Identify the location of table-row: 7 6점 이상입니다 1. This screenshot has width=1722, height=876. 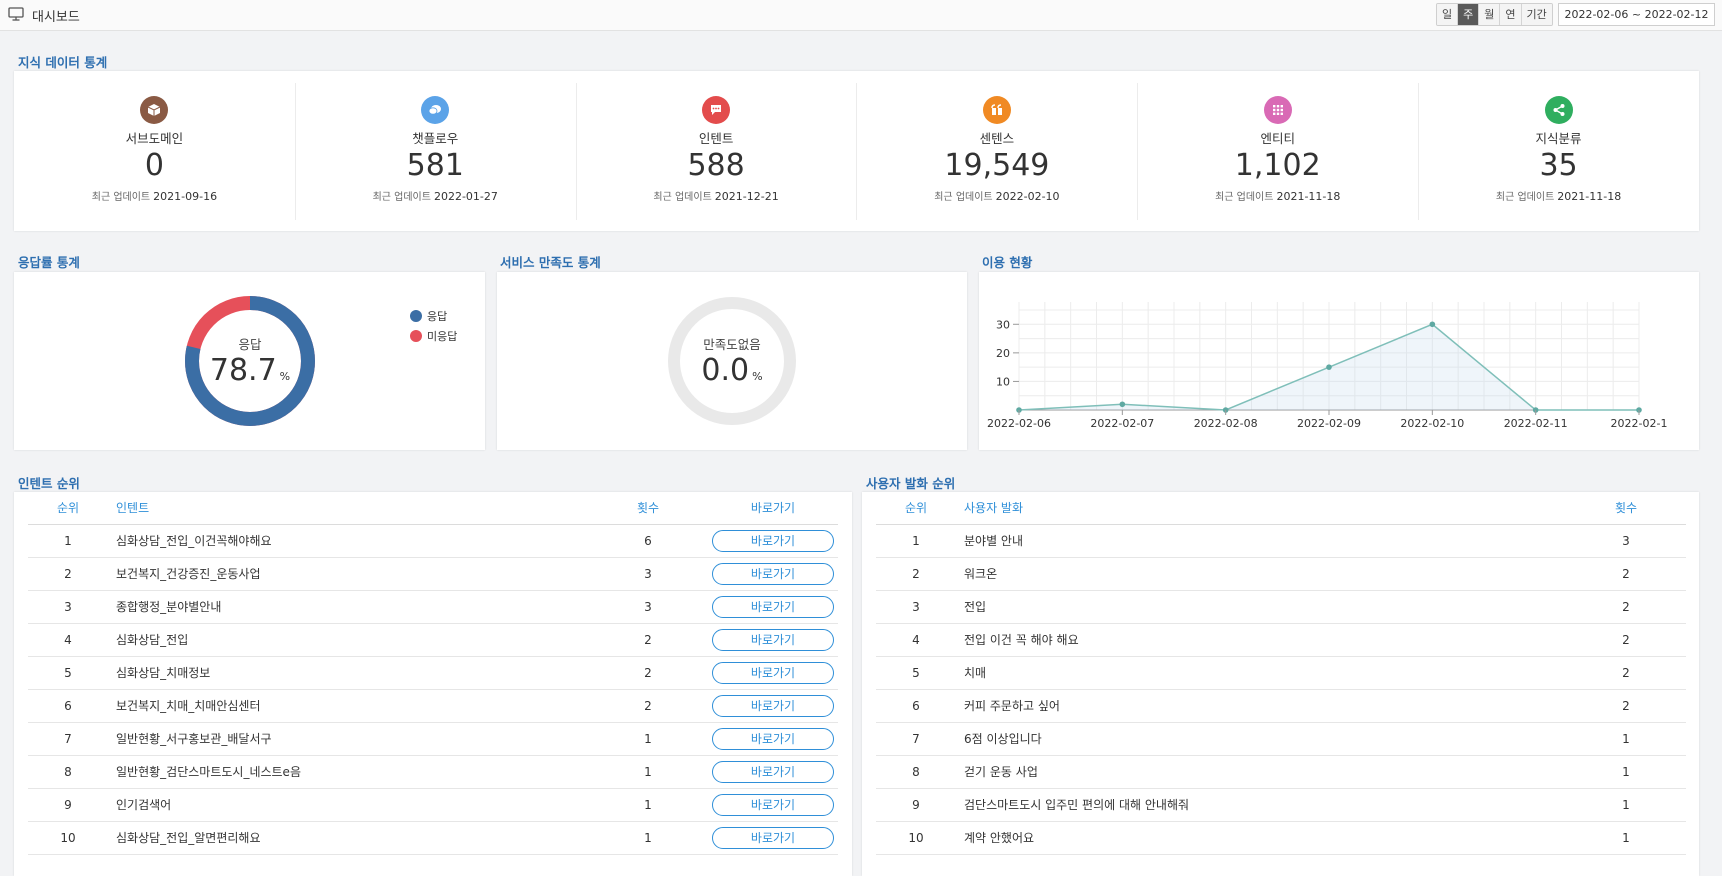
(1281, 739).